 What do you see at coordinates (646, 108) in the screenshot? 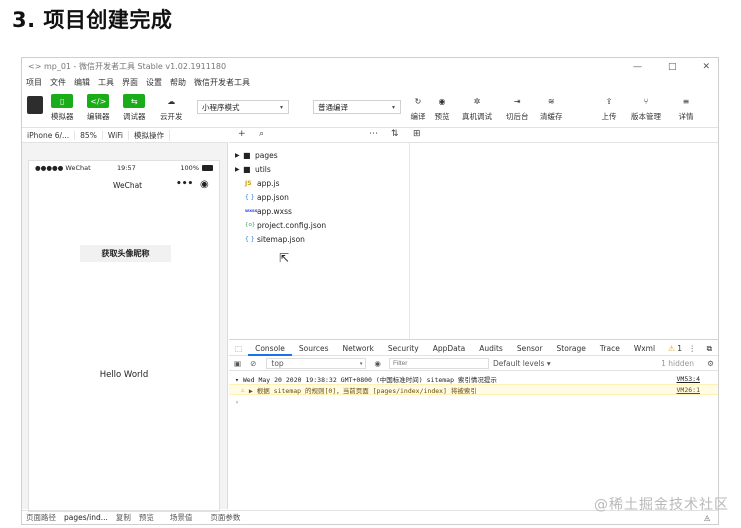
I see `version-button: ⑂ 版本管理` at bounding box center [646, 108].